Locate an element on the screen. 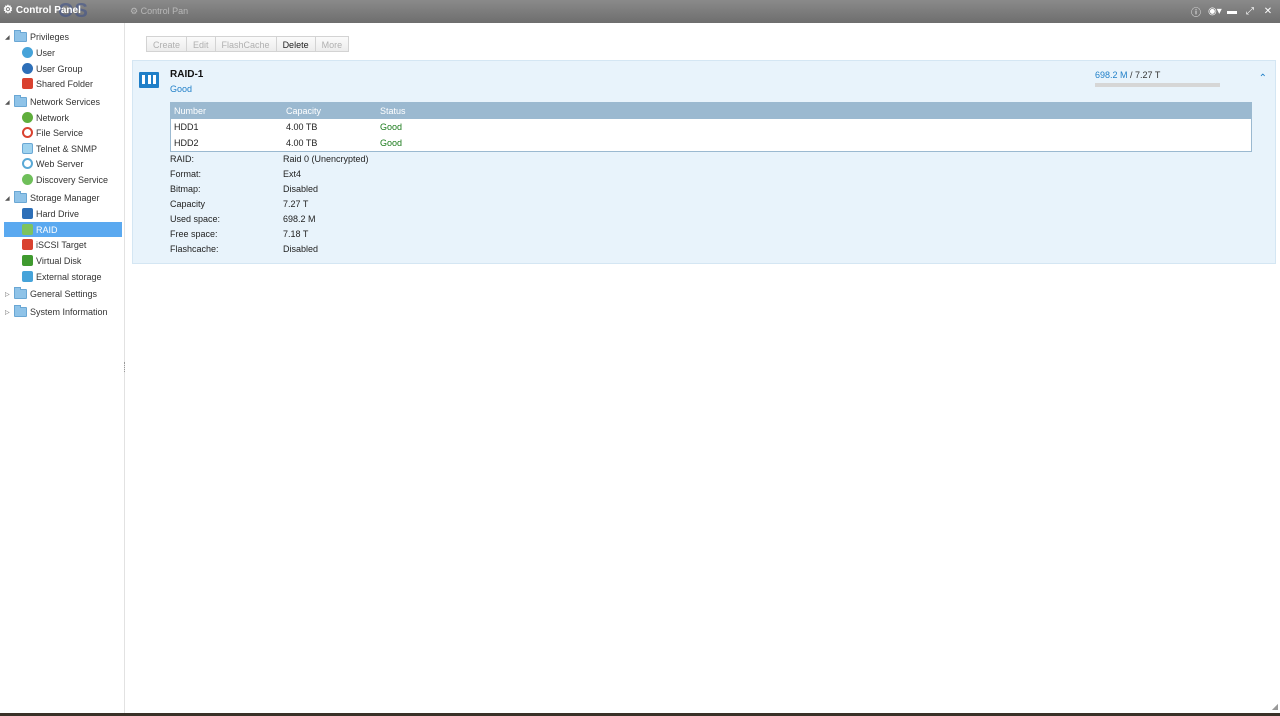 The image size is (1280, 716). hard-drive-icon is located at coordinates (27, 213).